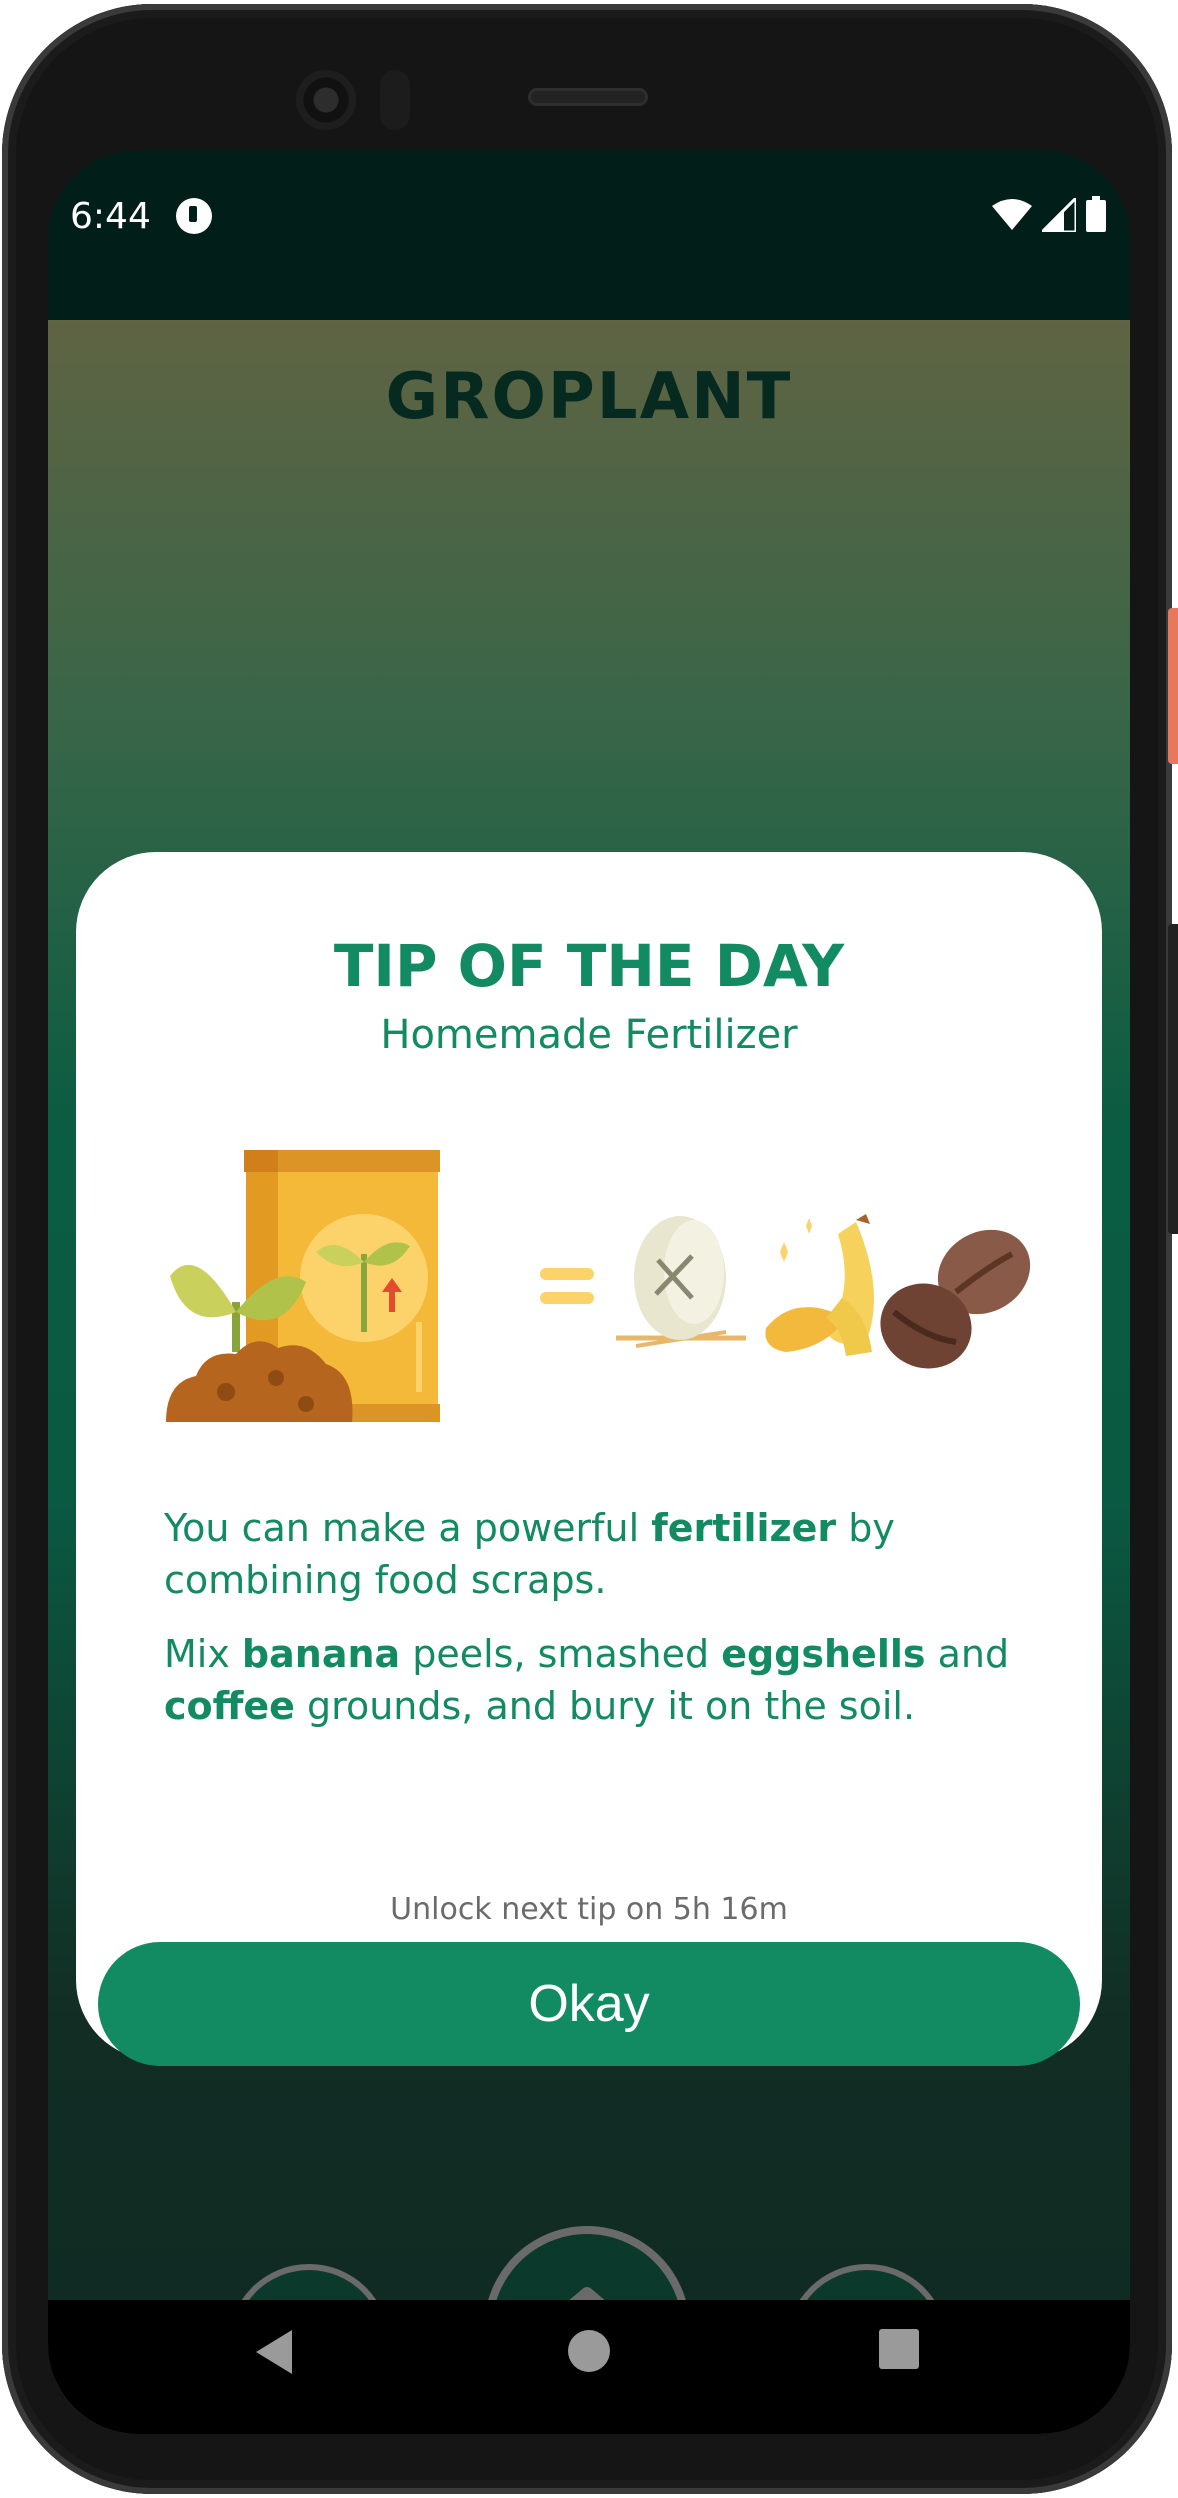 The height and width of the screenshot is (2498, 1178). I want to click on tip-text-segment: grounds, and bury it on the soil., so click(605, 1706).